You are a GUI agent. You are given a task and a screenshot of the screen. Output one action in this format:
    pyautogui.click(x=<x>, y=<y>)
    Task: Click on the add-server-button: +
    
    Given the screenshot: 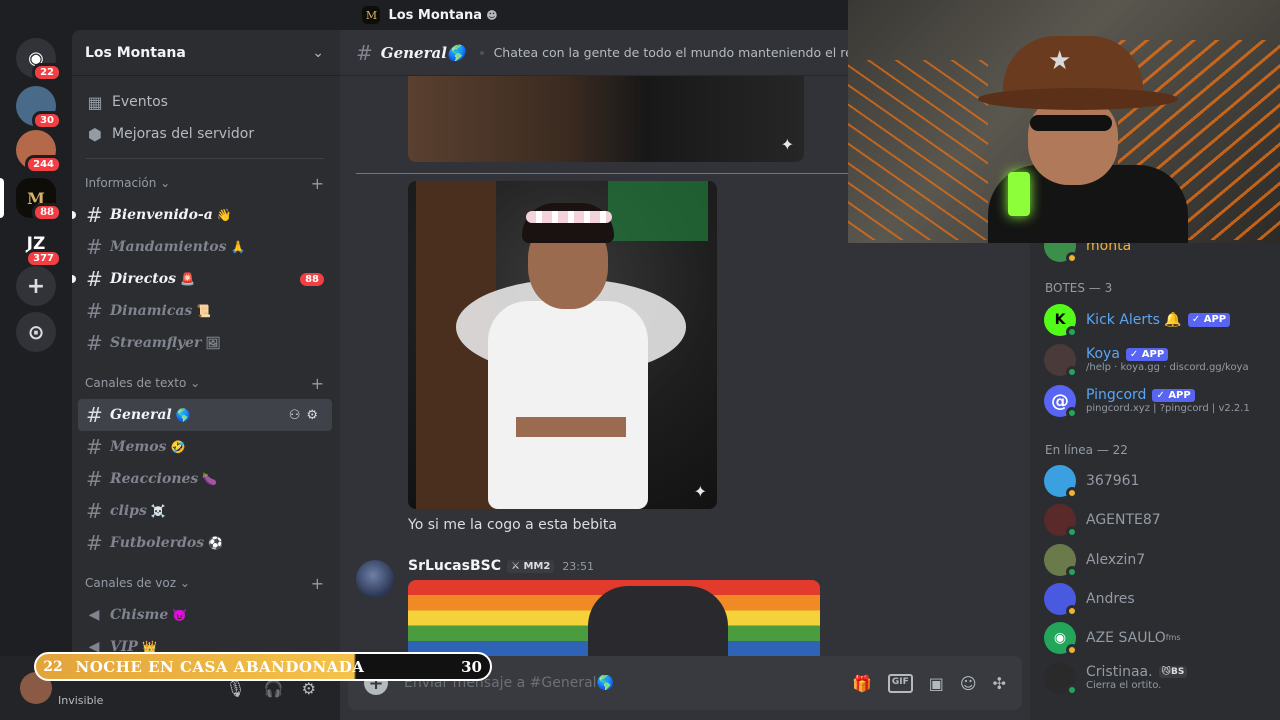 What is the action you would take?
    pyautogui.click(x=36, y=286)
    